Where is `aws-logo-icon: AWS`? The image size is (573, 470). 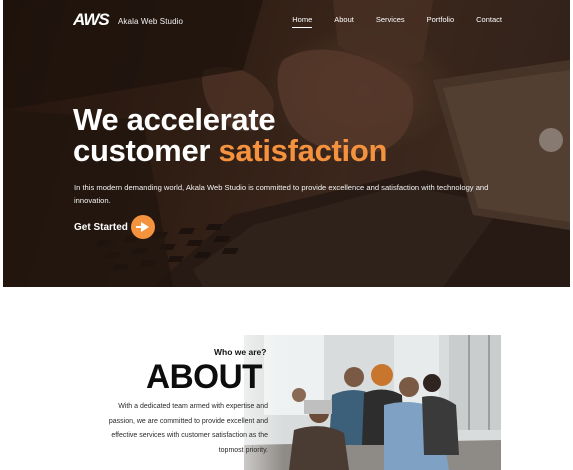 aws-logo-icon: AWS is located at coordinates (92, 19).